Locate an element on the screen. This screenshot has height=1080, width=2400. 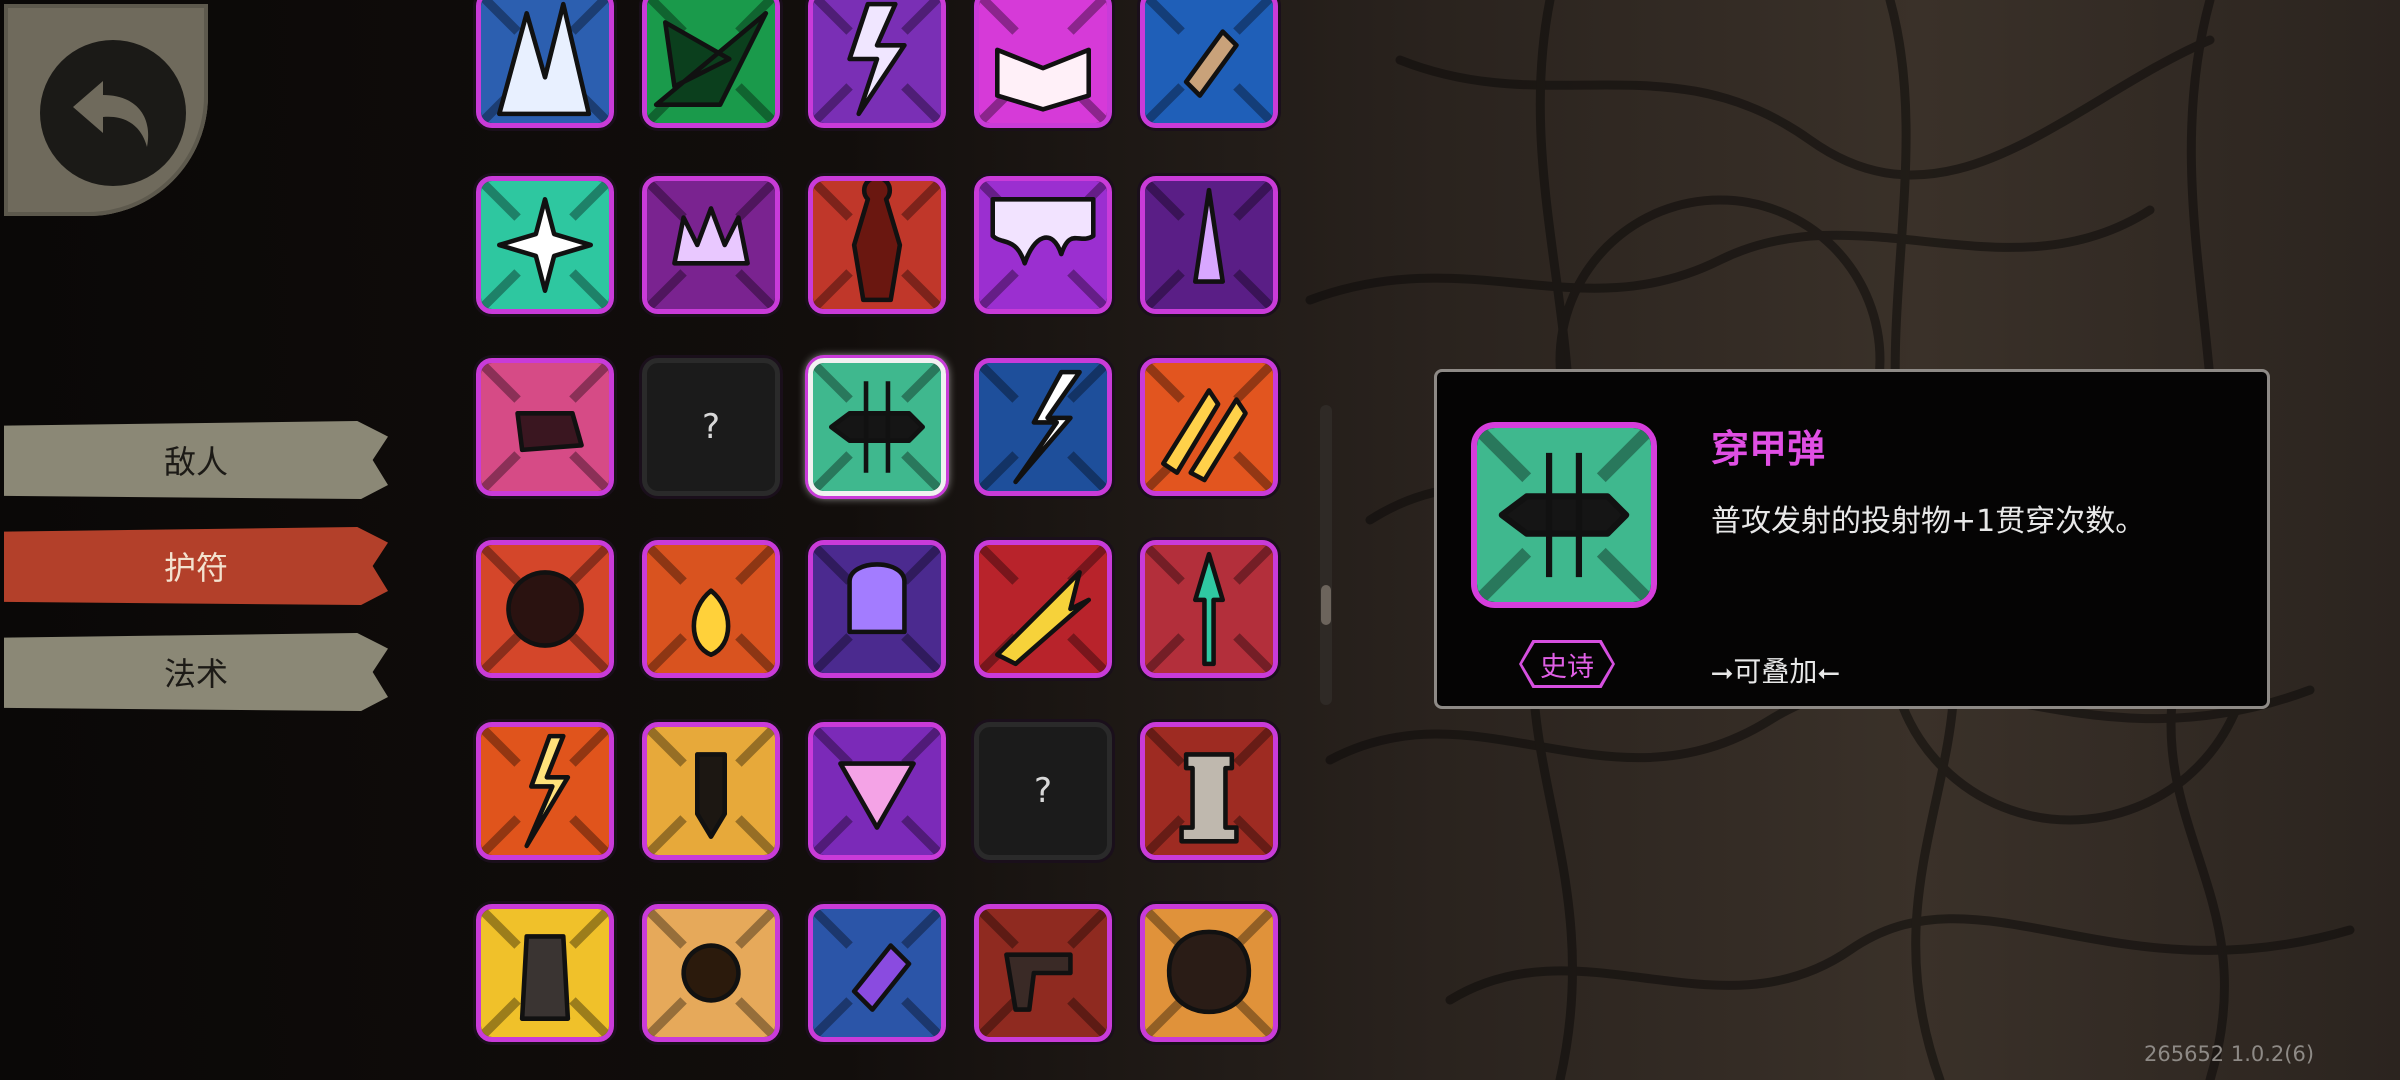
tab-spells-label: 法术 is located at coordinates (195, 674).